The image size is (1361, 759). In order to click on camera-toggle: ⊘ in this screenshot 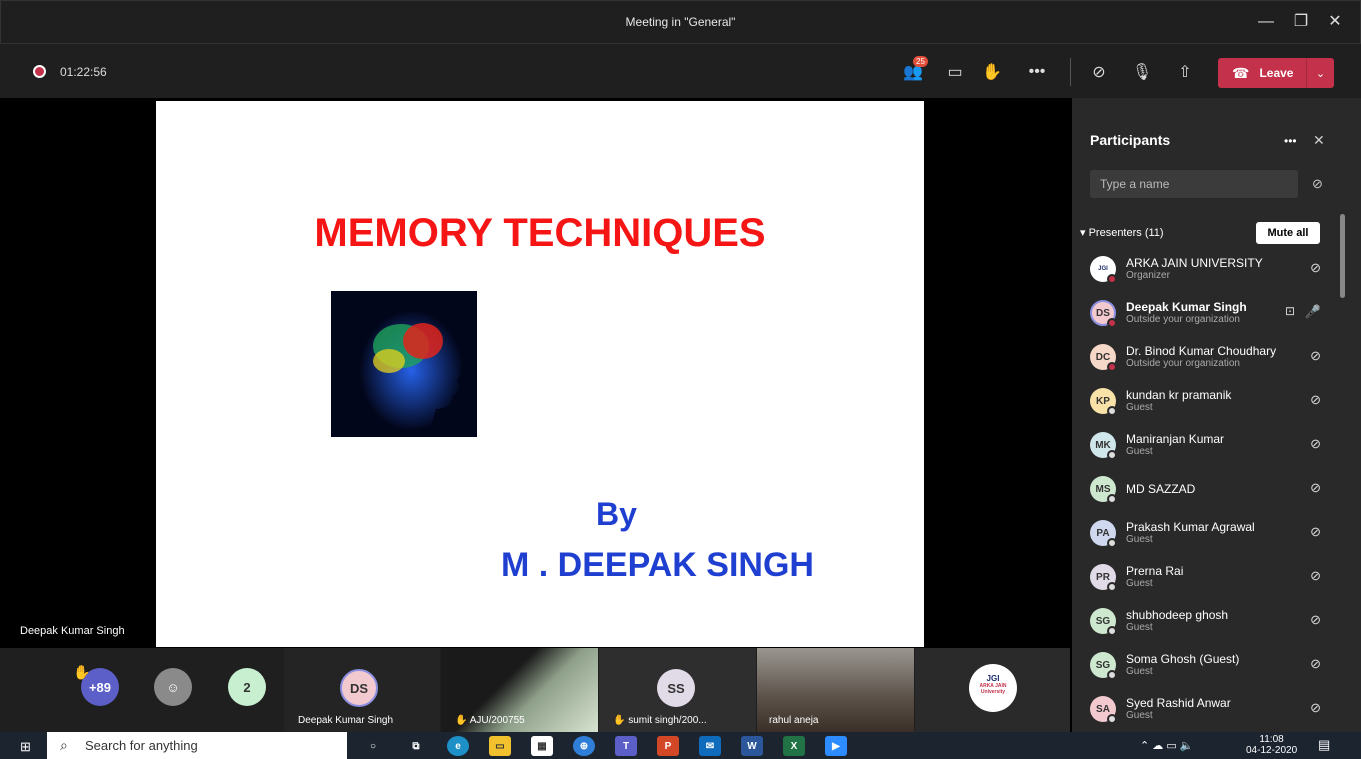, I will do `click(1099, 72)`.